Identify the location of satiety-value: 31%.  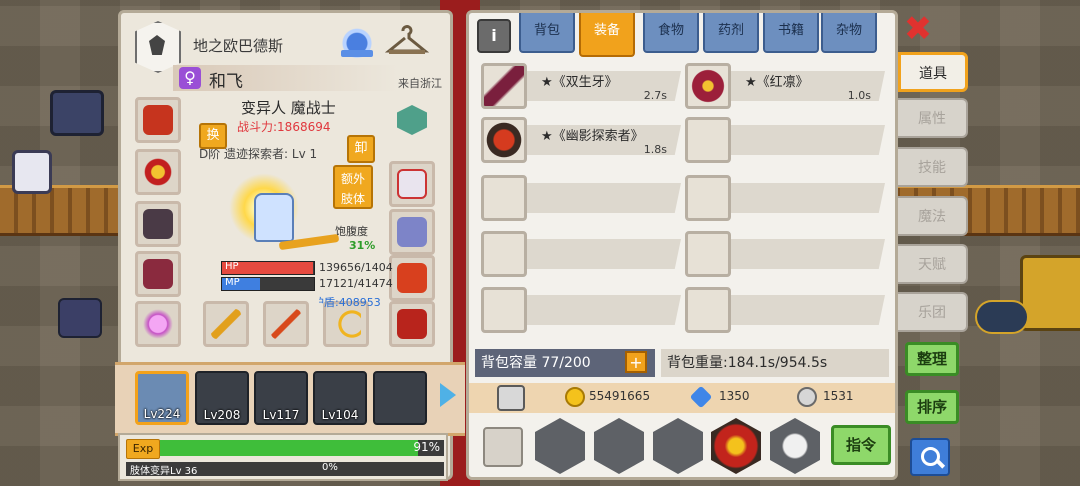
(362, 245).